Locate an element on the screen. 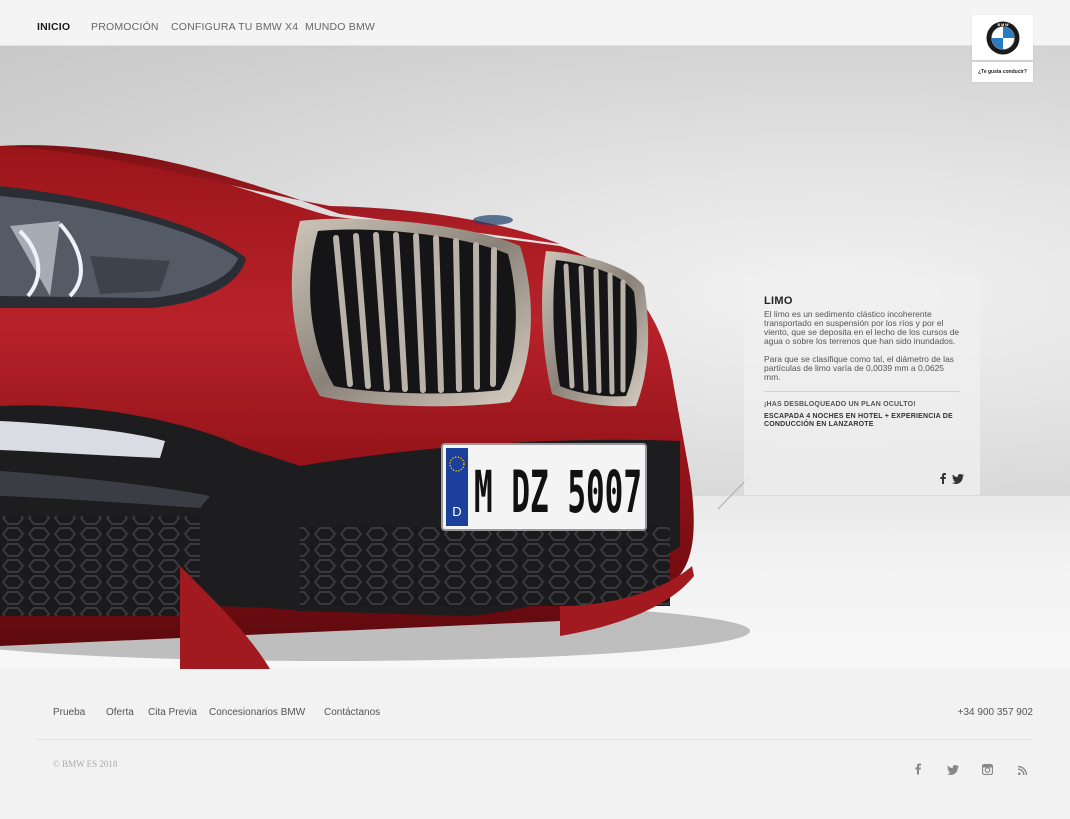  copyright: © BMW ES 2018 is located at coordinates (85, 764).